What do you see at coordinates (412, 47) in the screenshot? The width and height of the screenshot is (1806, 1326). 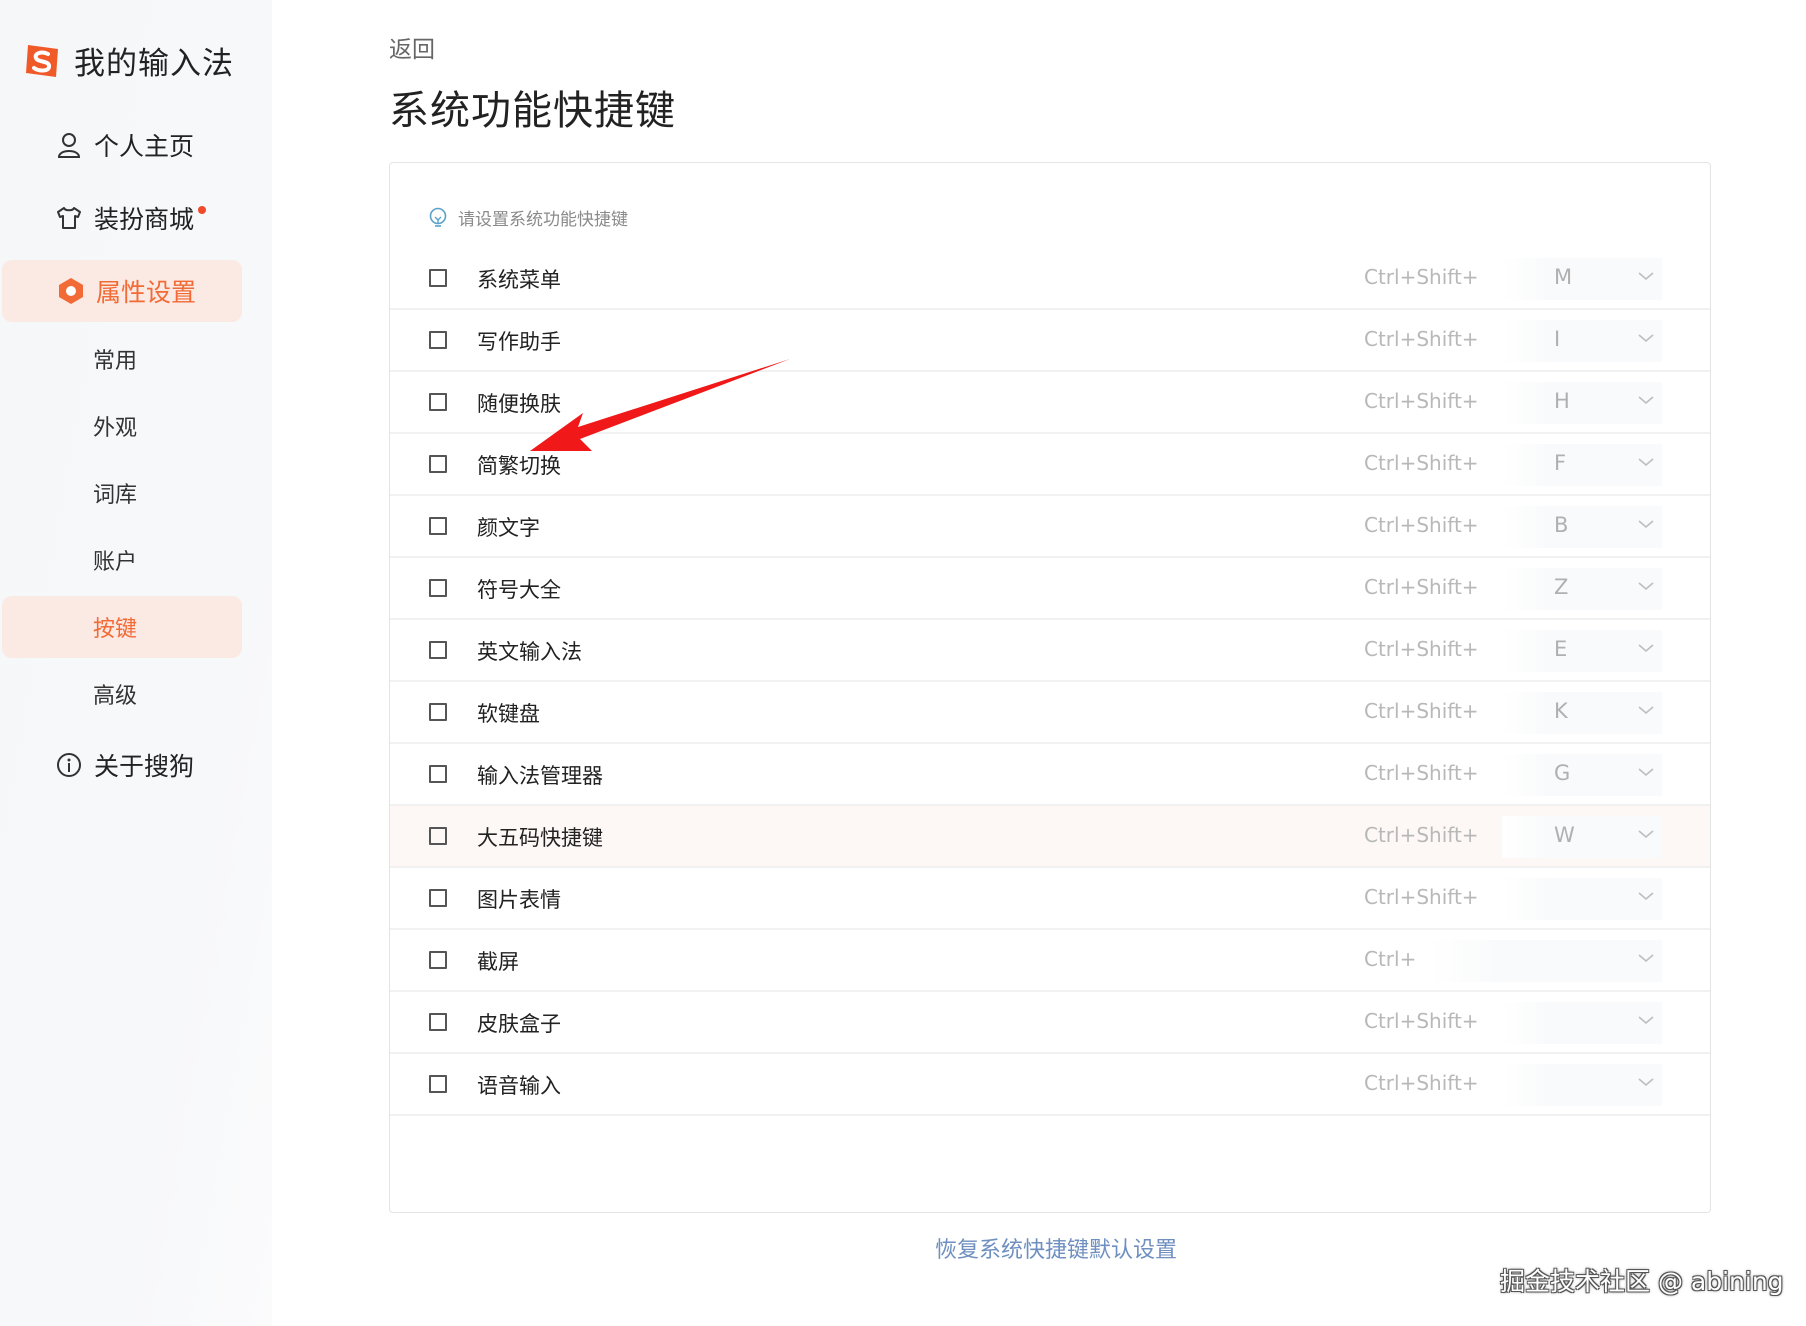 I see `back-link: 返回` at bounding box center [412, 47].